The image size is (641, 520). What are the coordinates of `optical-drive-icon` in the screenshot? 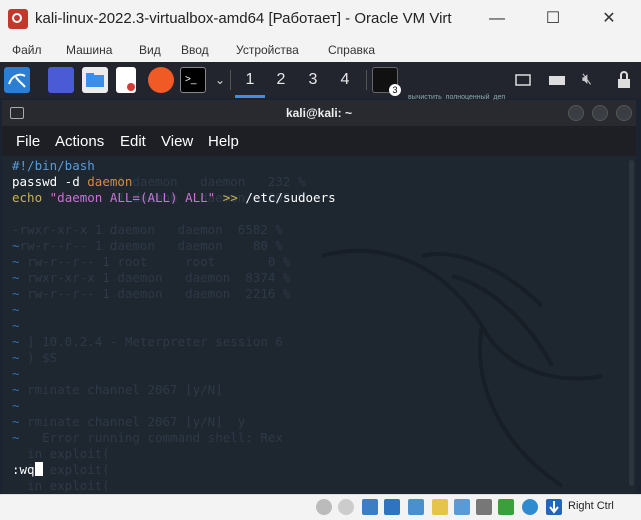 It's located at (346, 507).